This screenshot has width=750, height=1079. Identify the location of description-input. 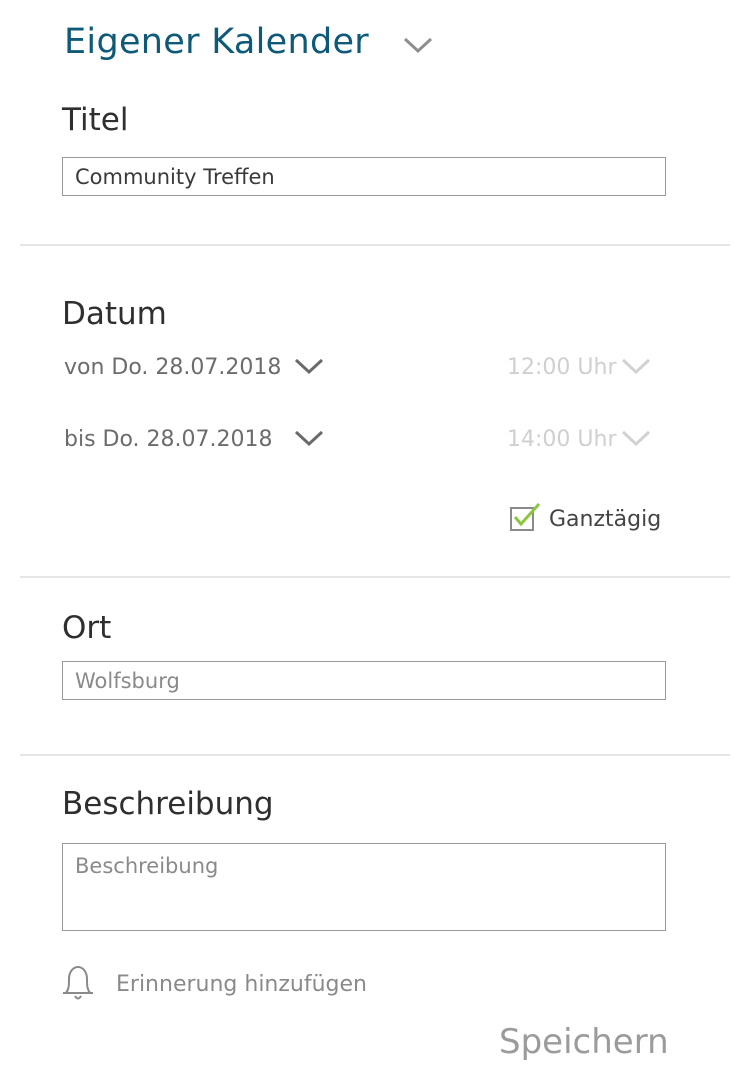
(364, 887).